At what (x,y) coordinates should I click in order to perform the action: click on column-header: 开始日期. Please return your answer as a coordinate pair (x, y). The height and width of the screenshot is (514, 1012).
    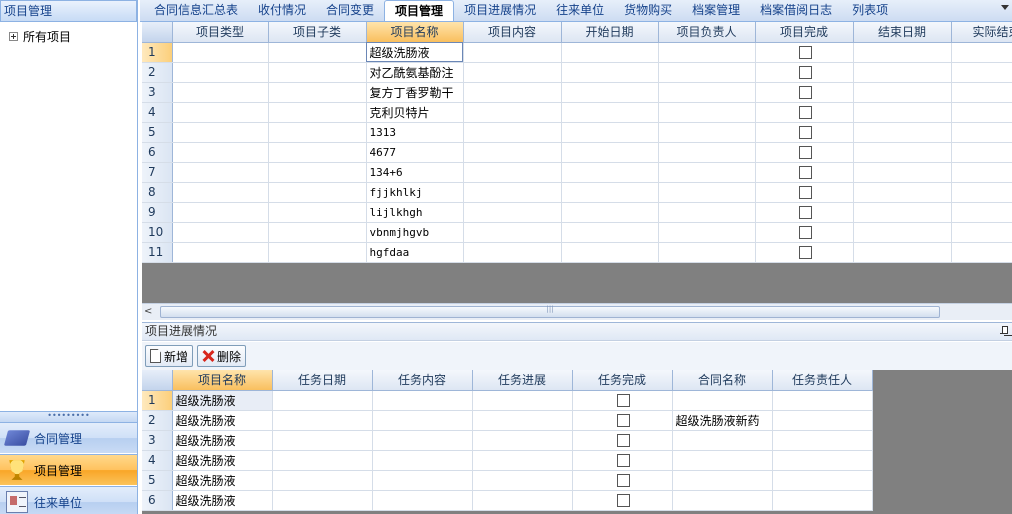
    Looking at the image, I should click on (610, 32).